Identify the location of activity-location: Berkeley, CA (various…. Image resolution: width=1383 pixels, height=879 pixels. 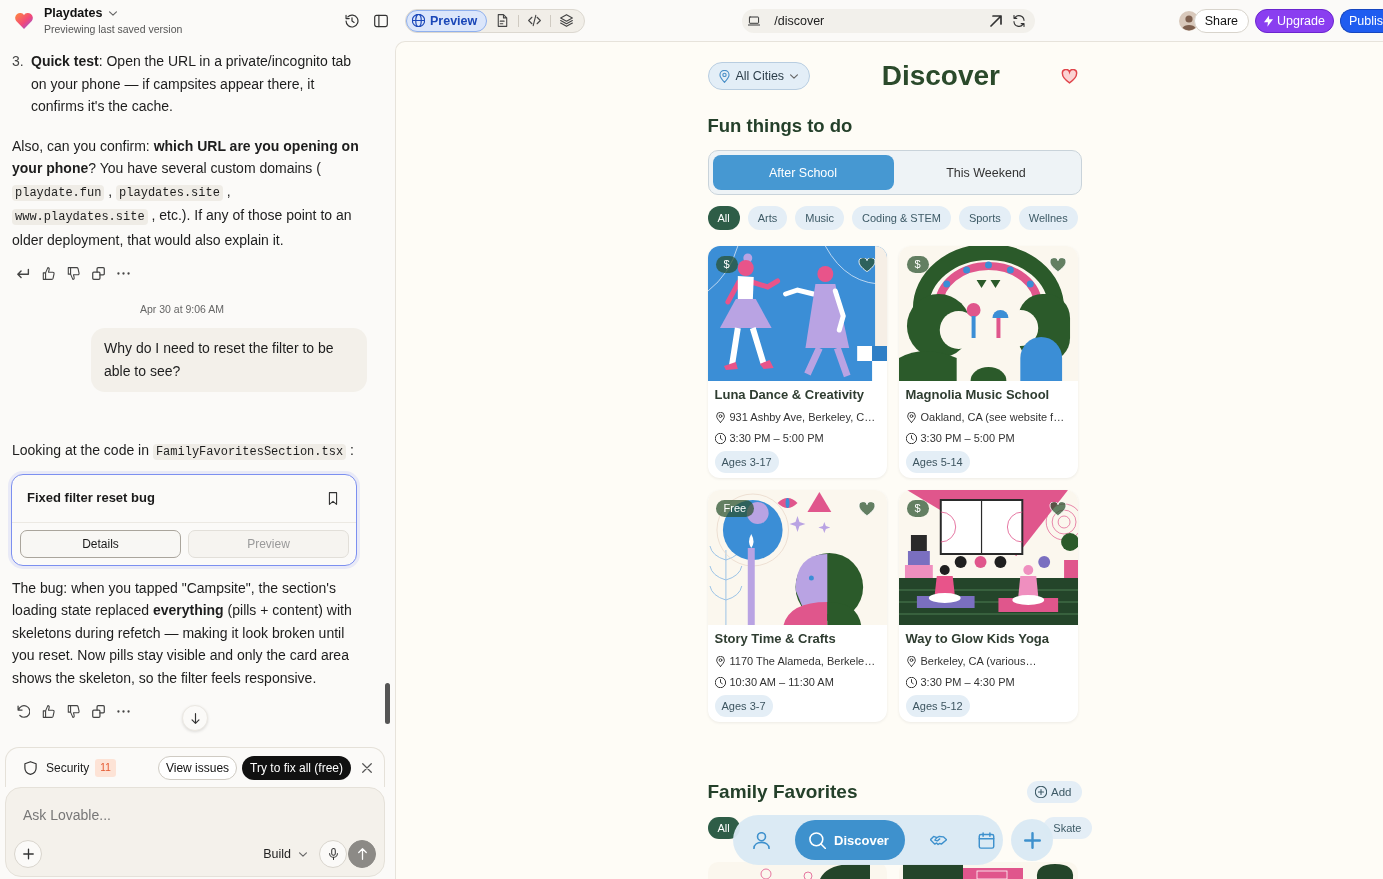
(978, 661).